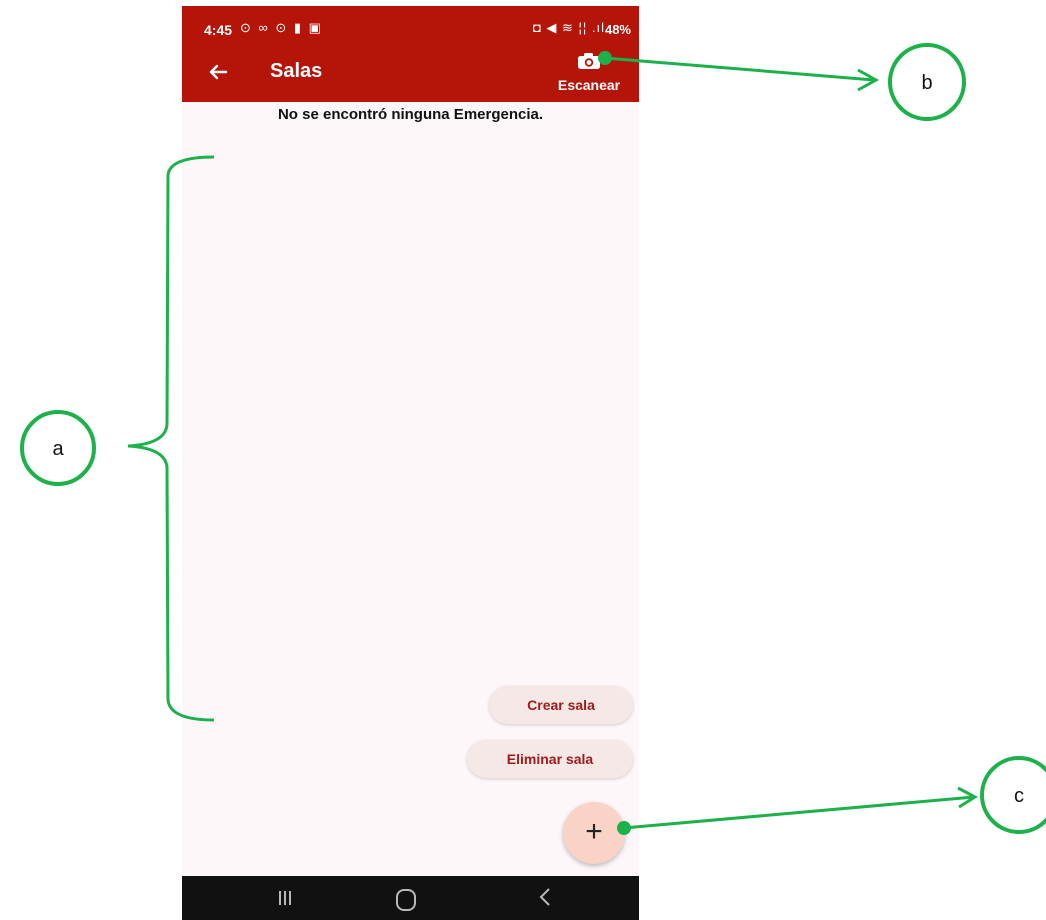 The image size is (1046, 920). I want to click on arrow-b, so click(739, 69).